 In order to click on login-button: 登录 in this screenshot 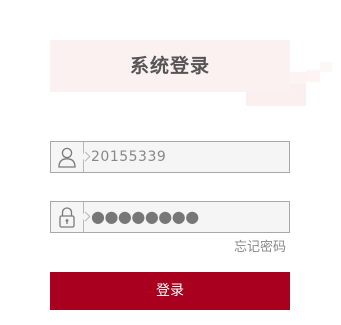, I will do `click(170, 291)`.